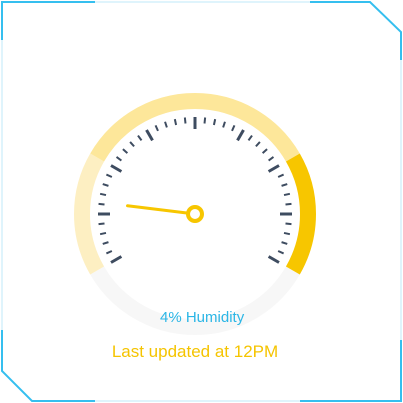  Describe the element at coordinates (300, 214) in the screenshot. I see `gauge-segment-high` at that location.